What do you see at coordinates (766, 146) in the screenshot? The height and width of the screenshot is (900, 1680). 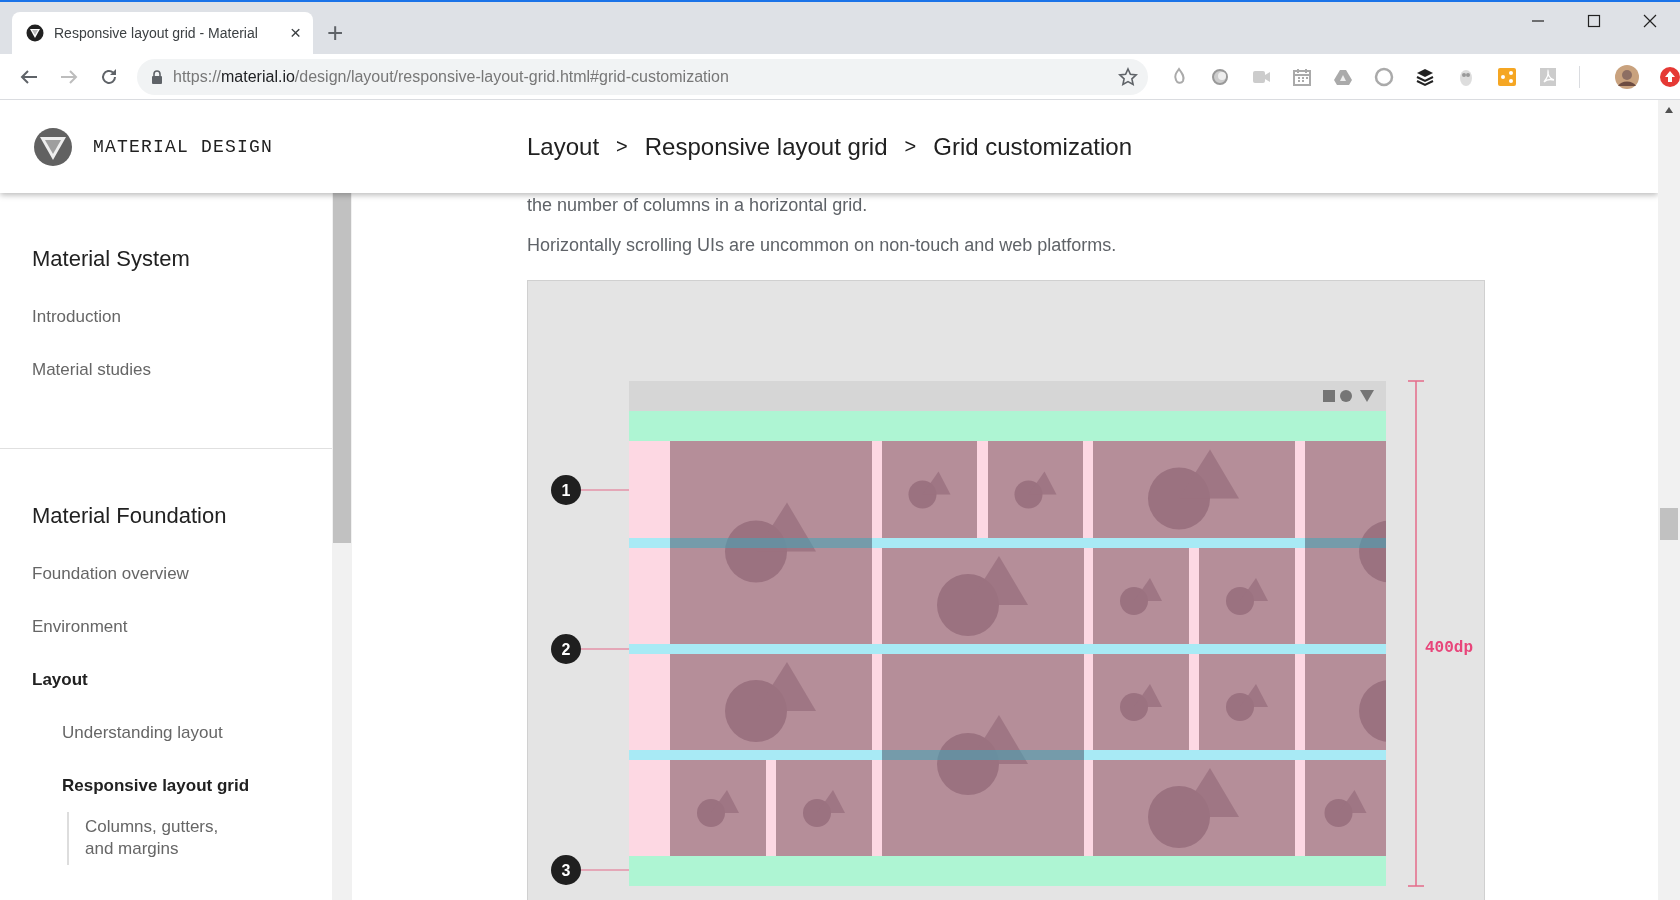 I see `breadcrumb-link: Responsive layout grid` at bounding box center [766, 146].